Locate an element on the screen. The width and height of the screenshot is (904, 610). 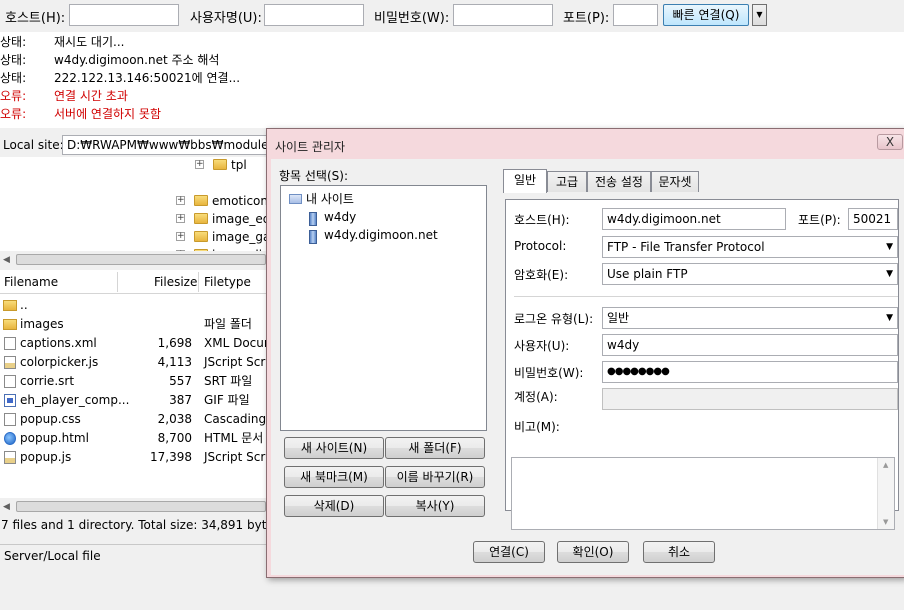
ok-button: 확인(O) is located at coordinates (593, 552).